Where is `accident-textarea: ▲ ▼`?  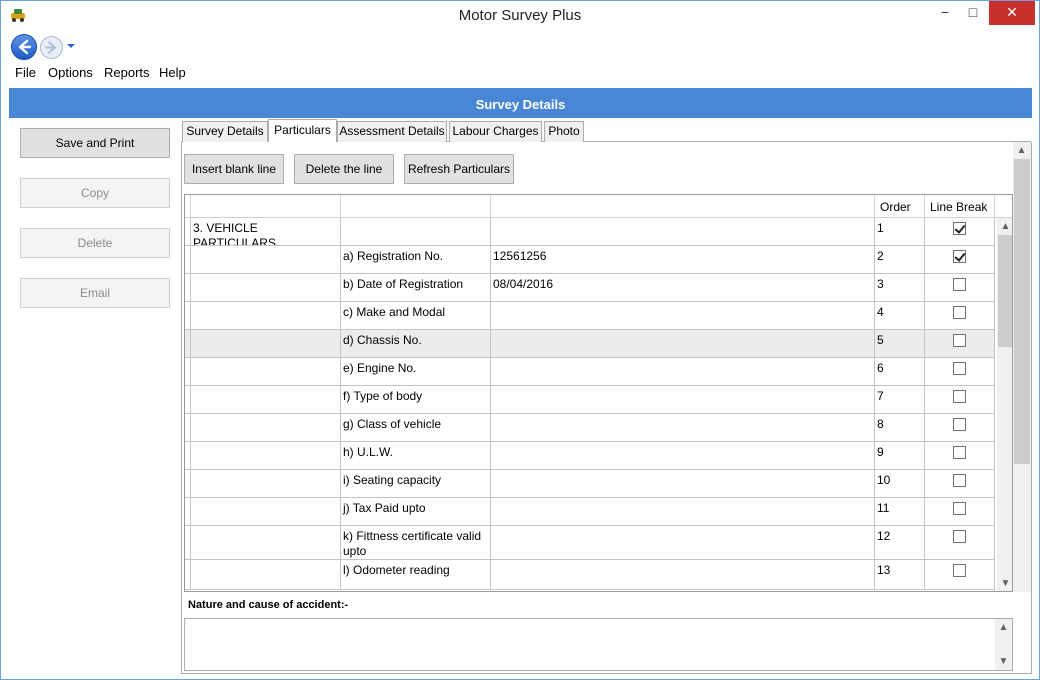 accident-textarea: ▲ ▼ is located at coordinates (598, 644).